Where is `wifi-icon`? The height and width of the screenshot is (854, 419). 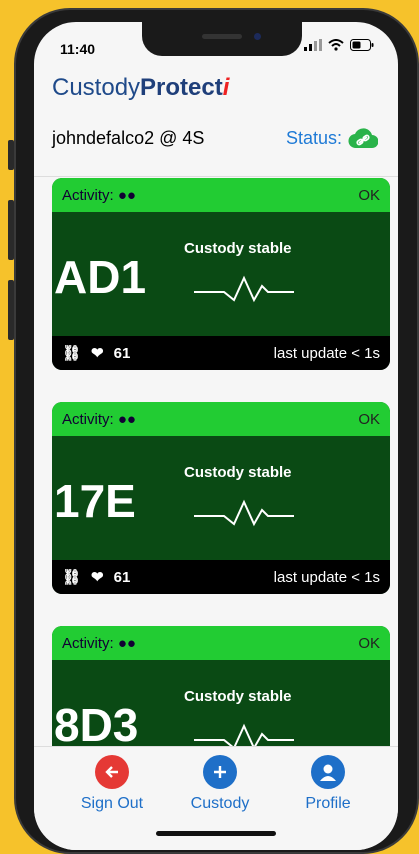
wifi-icon is located at coordinates (336, 45).